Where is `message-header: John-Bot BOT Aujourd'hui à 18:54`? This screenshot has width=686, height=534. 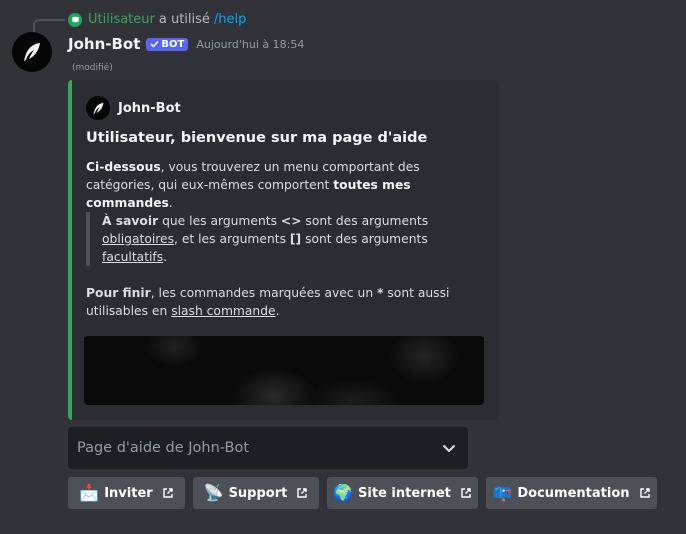 message-header: John-Bot BOT Aujourd'hui à 18:54 is located at coordinates (186, 44).